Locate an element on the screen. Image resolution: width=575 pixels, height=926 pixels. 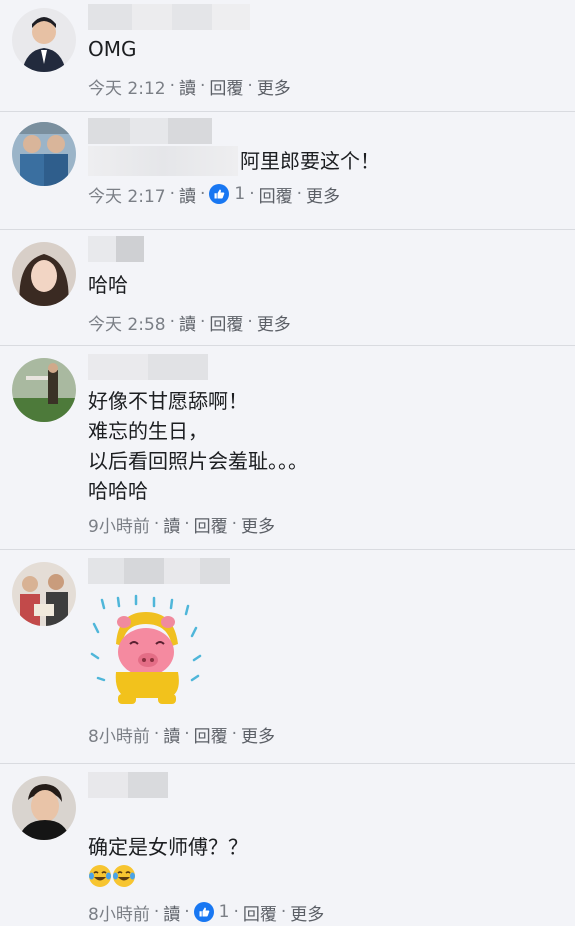
comment-item: 阿里郎要这个！ 今天 2:17 · 讀 · 1 · 回覆 · 更多 is located at coordinates (287, 171).